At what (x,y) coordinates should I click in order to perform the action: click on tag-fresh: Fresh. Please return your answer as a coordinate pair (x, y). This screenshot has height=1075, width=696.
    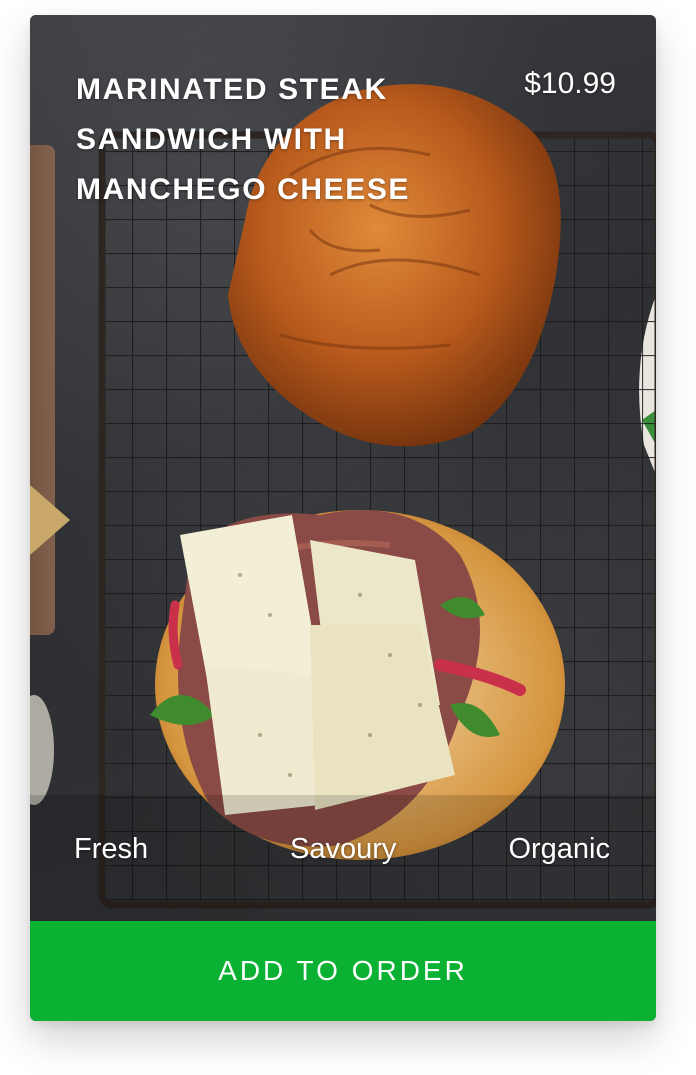
    Looking at the image, I should click on (111, 849).